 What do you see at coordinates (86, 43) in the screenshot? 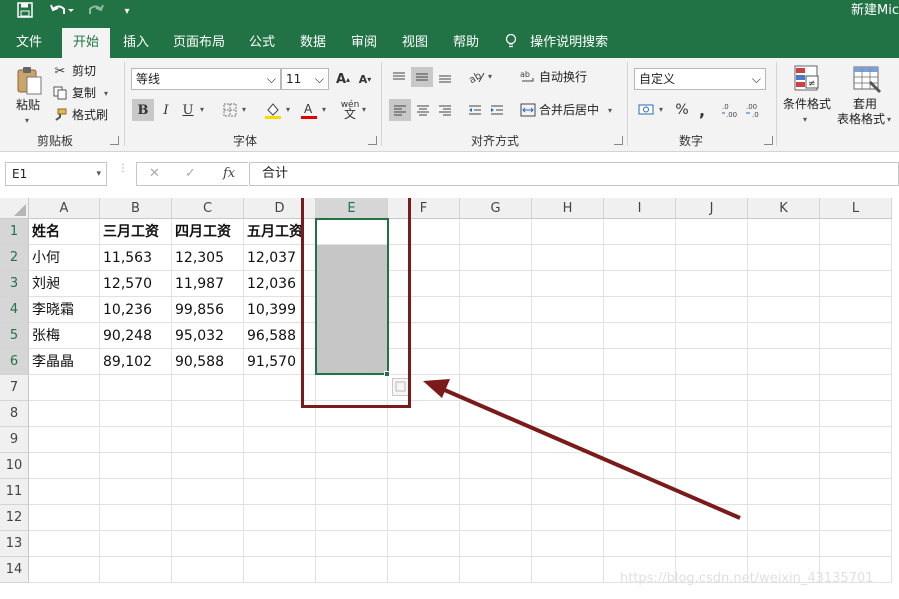
I see `tab-home: 开始` at bounding box center [86, 43].